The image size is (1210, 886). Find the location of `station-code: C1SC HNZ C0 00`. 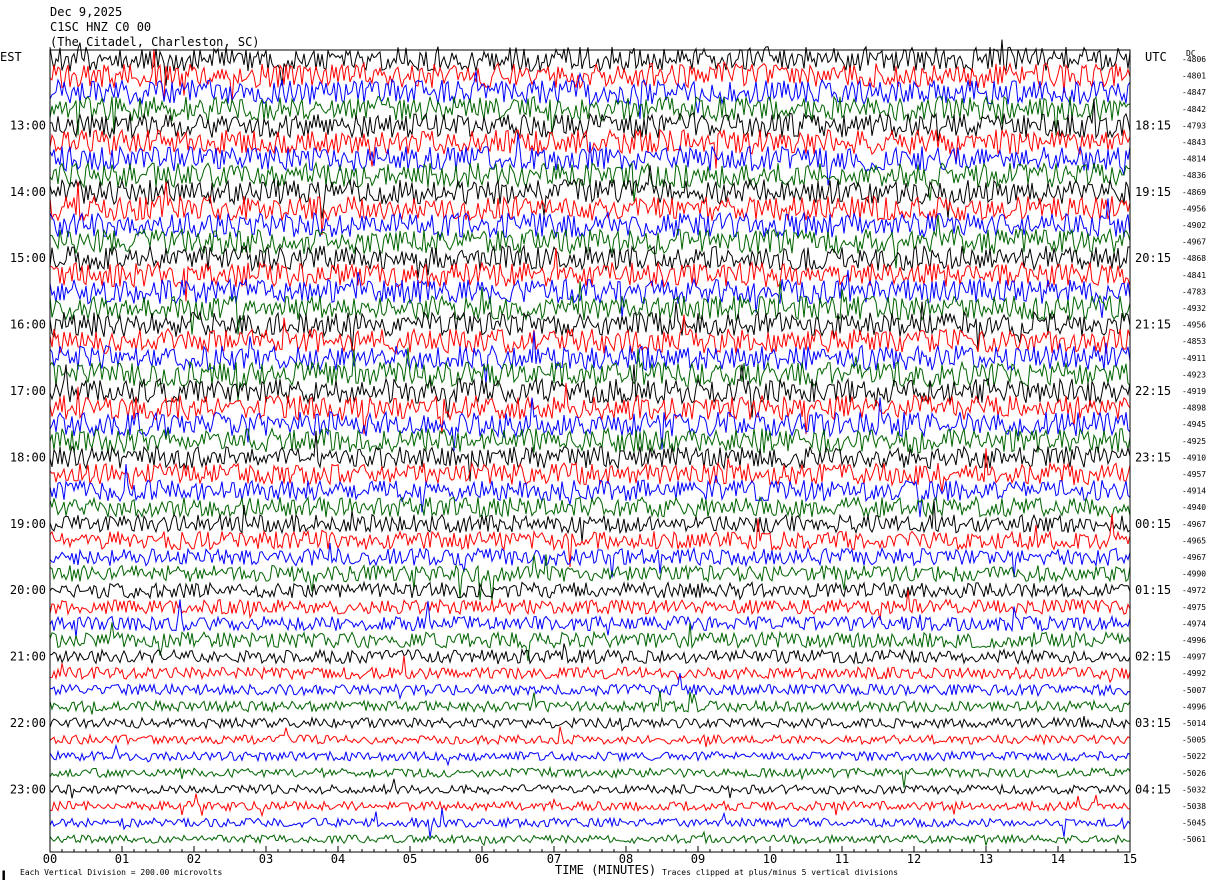

station-code: C1SC HNZ C0 00 is located at coordinates (100, 27).